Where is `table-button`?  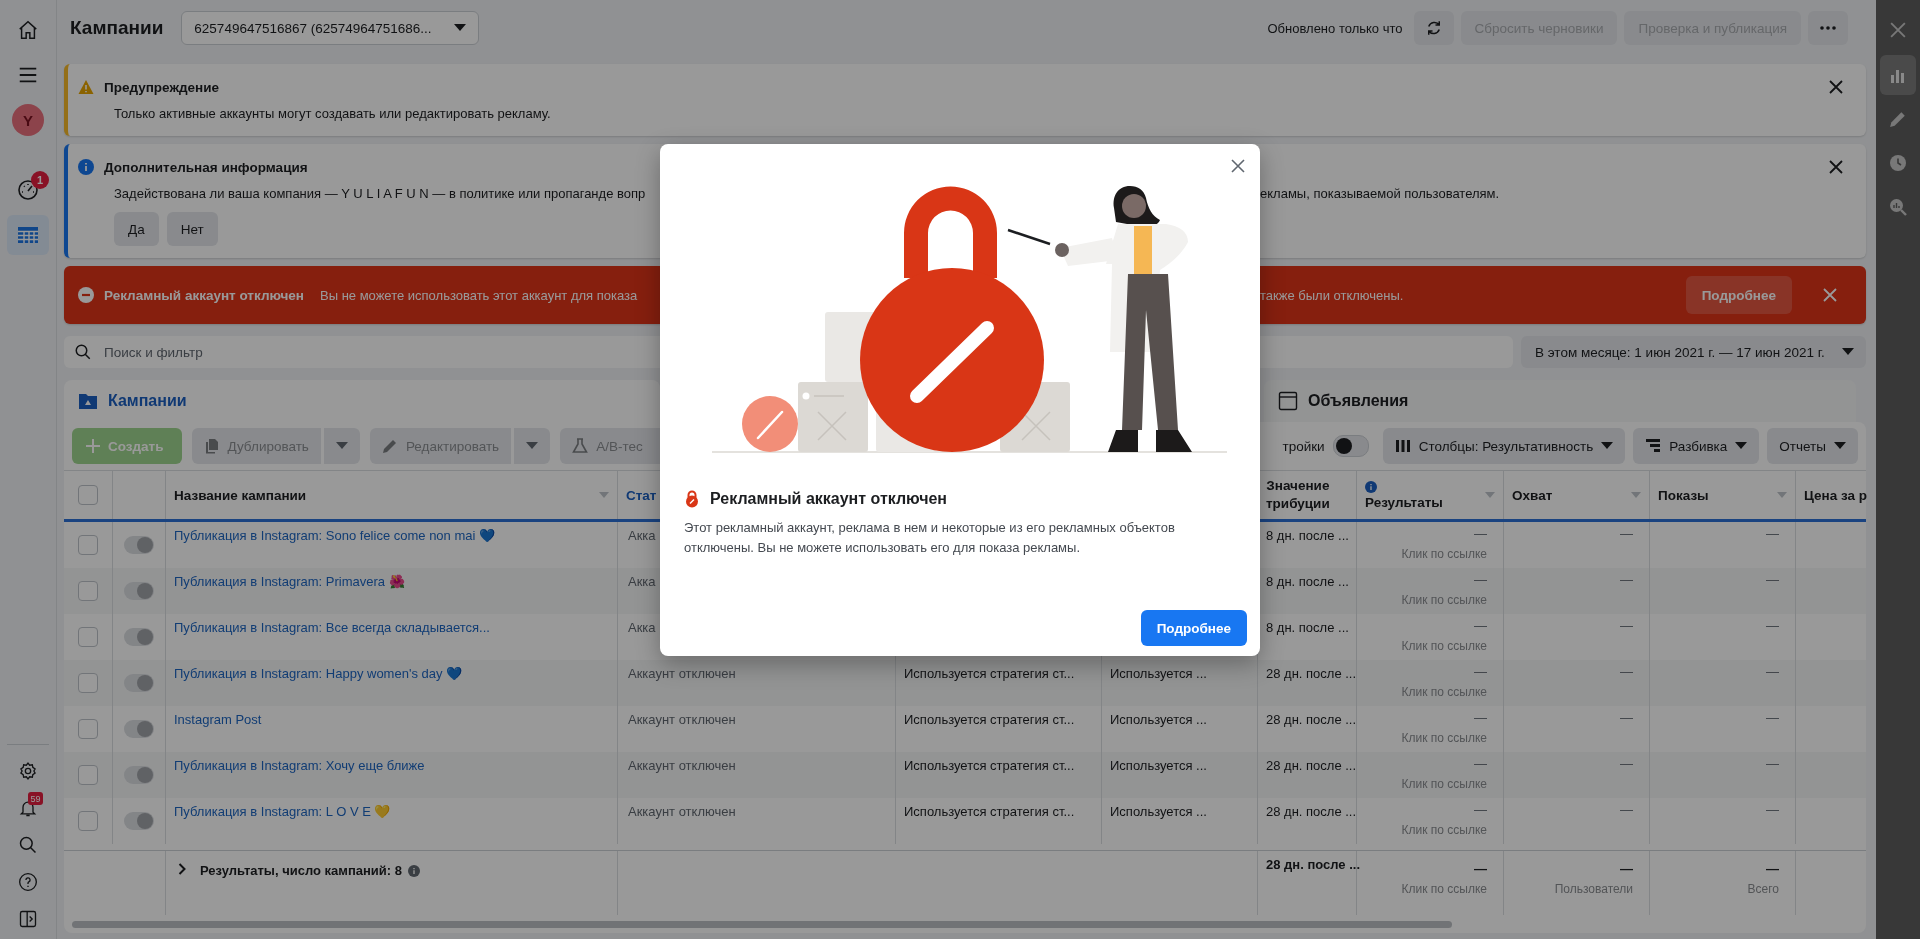 table-button is located at coordinates (28, 235).